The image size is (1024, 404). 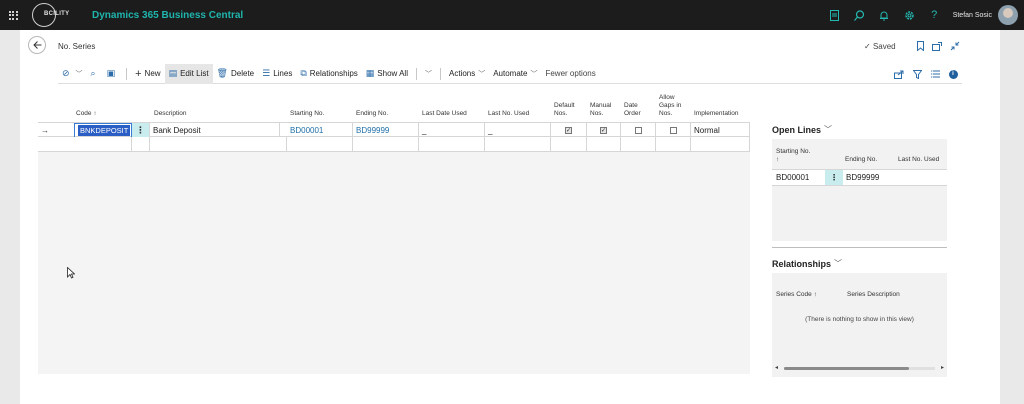 What do you see at coordinates (796, 295) in the screenshot?
I see `relationships-col-series-code: Series Code ↑` at bounding box center [796, 295].